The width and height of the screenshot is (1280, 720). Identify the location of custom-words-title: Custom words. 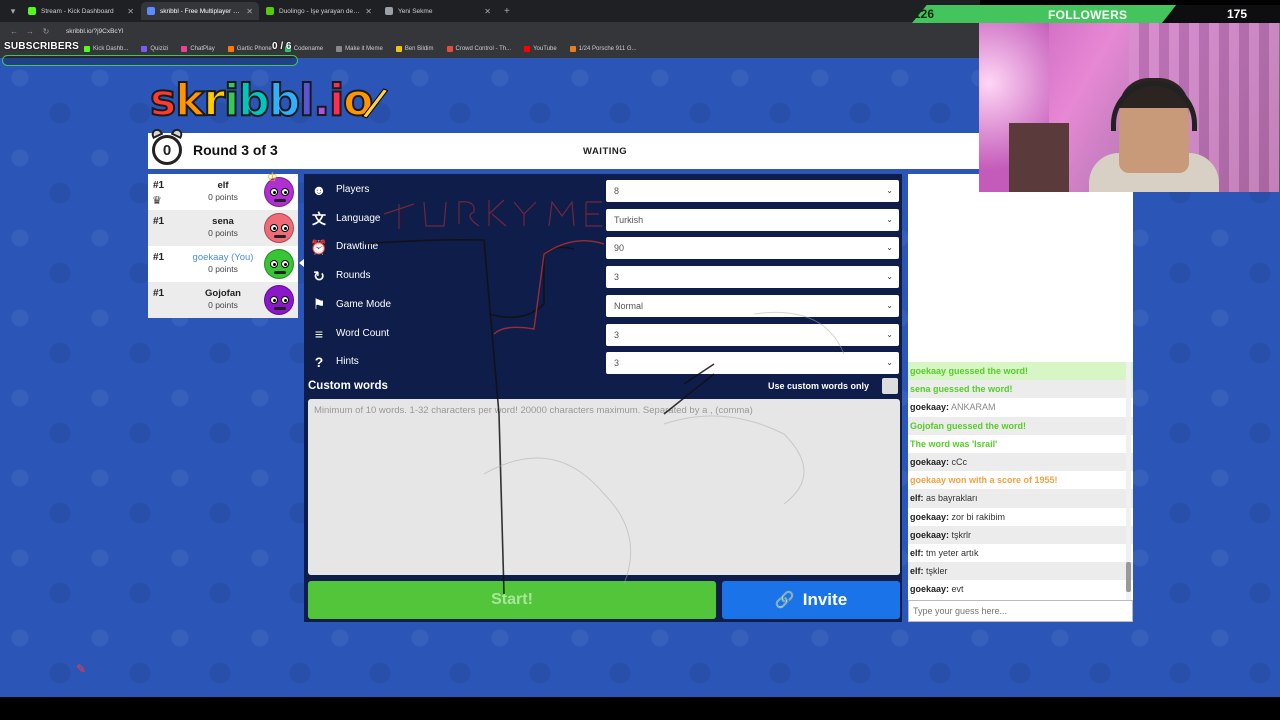
(348, 386).